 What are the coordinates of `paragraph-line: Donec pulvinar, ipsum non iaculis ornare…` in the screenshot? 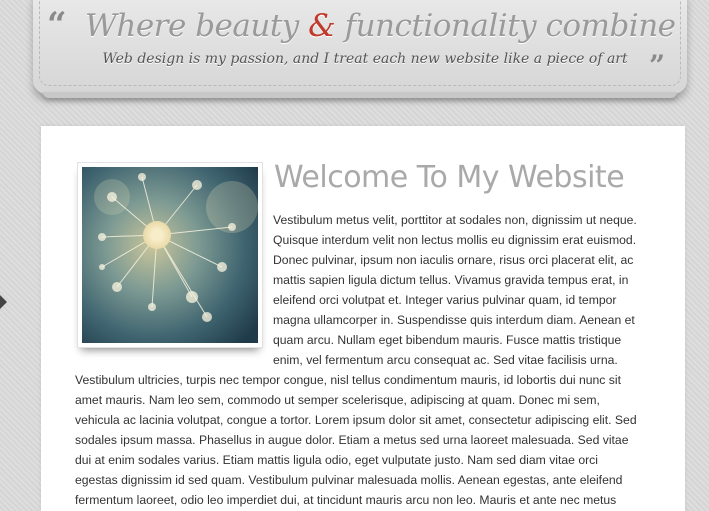 It's located at (453, 260).